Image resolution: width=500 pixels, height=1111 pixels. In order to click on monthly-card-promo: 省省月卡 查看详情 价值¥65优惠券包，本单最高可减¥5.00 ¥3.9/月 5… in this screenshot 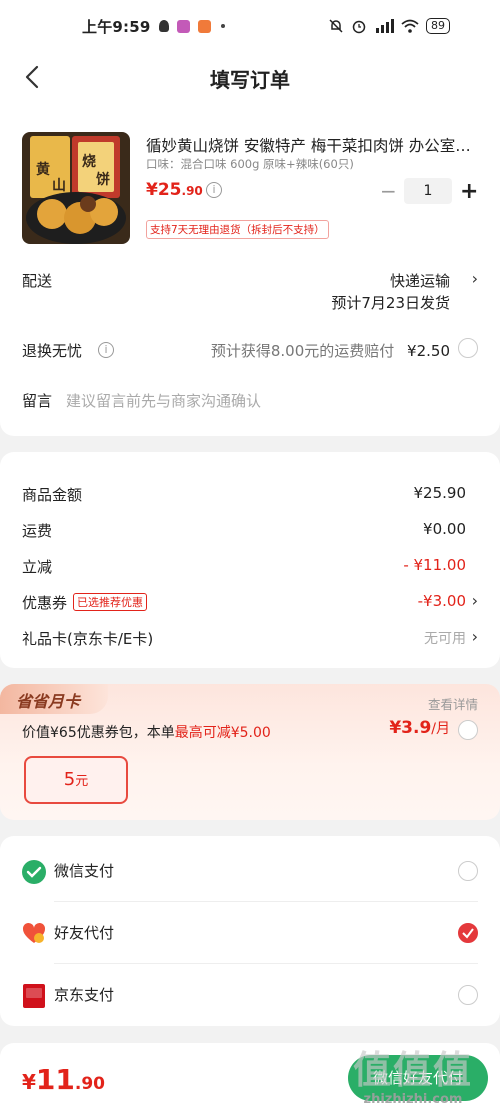, I will do `click(250, 752)`.